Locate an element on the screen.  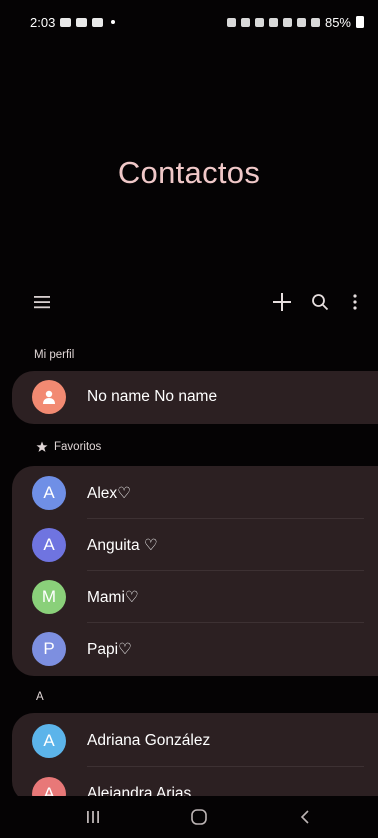
back-button is located at coordinates (305, 817).